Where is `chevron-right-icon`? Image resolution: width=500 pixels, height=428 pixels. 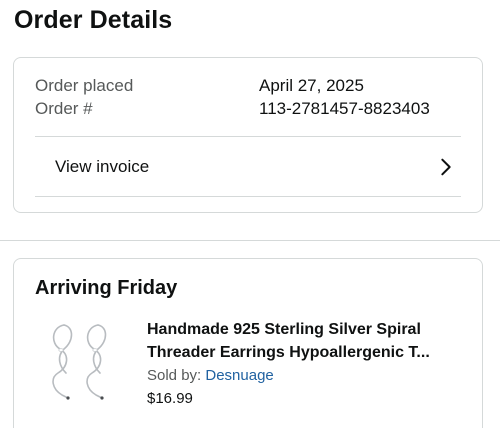 chevron-right-icon is located at coordinates (446, 166).